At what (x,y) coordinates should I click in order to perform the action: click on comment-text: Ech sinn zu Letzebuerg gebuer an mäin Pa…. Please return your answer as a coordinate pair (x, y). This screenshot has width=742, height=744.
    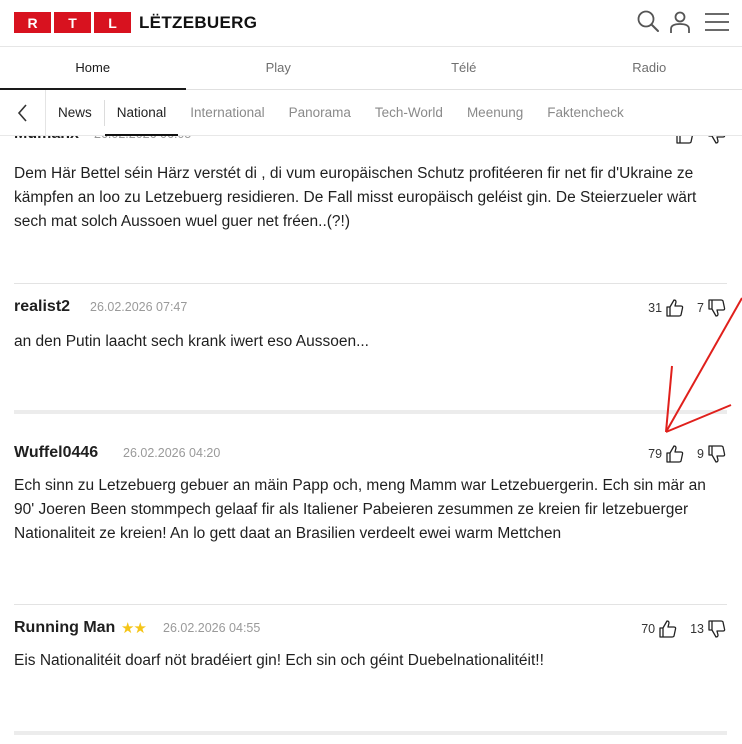
    Looking at the image, I should click on (360, 509).